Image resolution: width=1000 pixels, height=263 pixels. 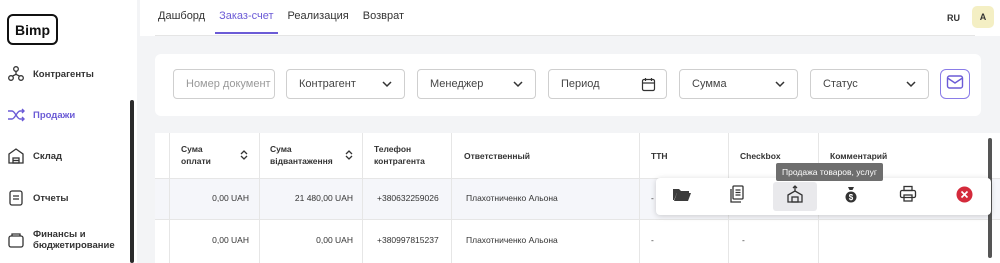 I want to click on header-shipment-sum: Сума відвантаження, so click(x=314, y=155).